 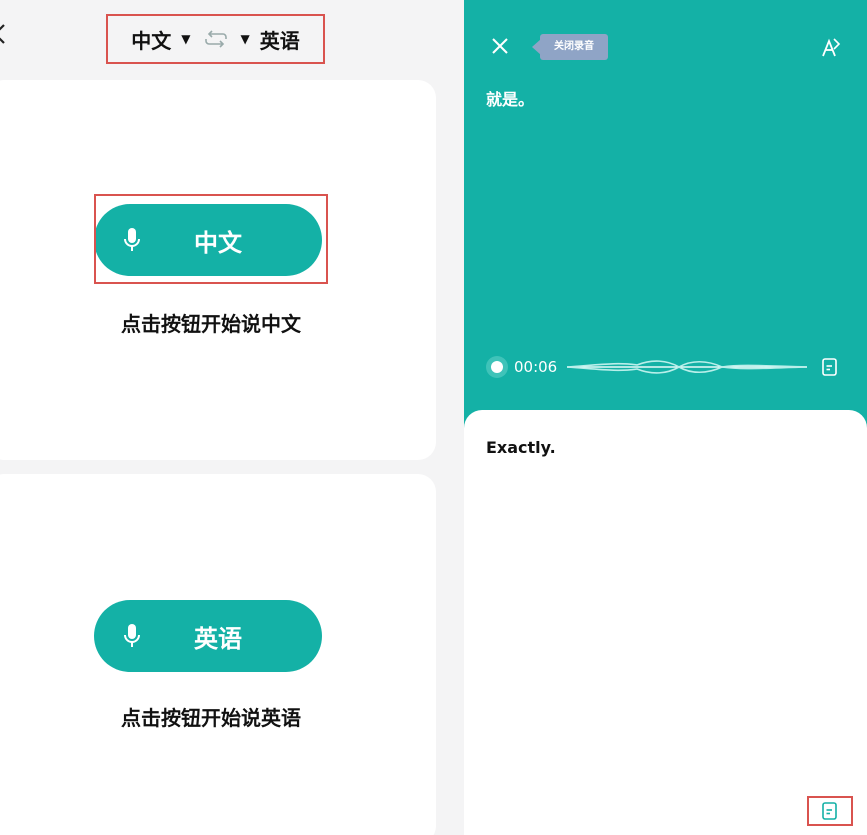 I want to click on source-language-label: 中文, so click(x=151, y=40).